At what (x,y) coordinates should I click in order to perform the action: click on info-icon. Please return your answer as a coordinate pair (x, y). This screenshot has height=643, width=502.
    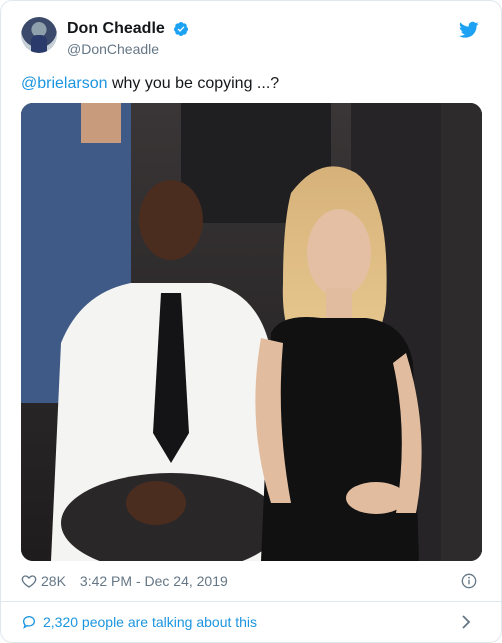
    Looking at the image, I should click on (469, 581).